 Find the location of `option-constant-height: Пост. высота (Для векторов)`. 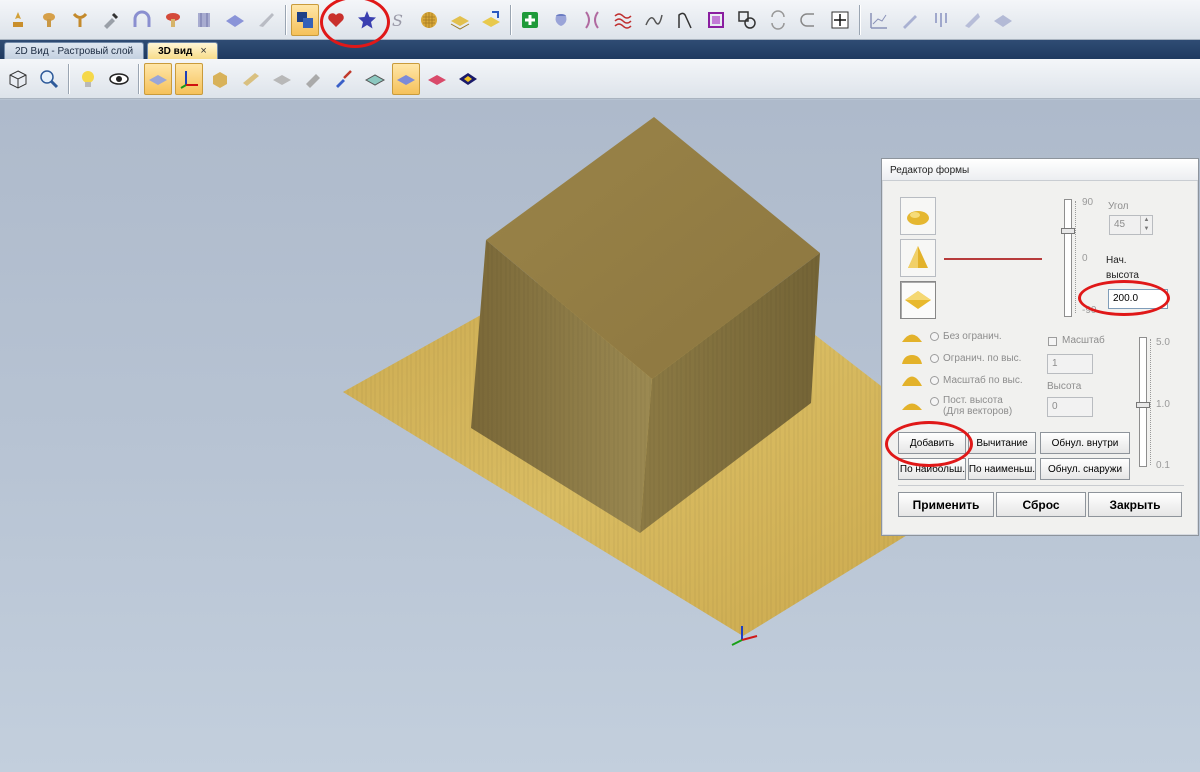

option-constant-height: Пост. высота (Для векторов) is located at coordinates (956, 408).